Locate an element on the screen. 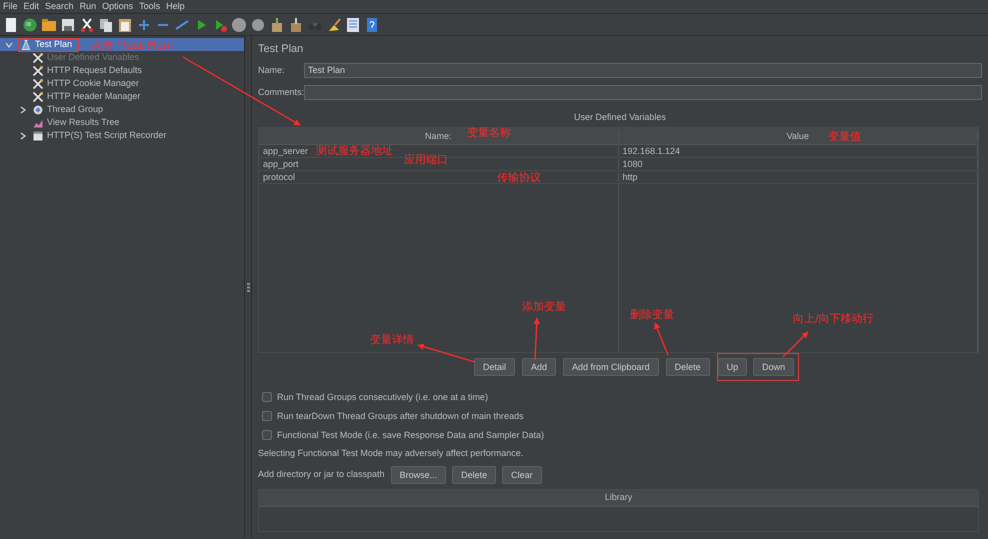 The height and width of the screenshot is (539, 988). annotation-label: 点击 "Test Plan" is located at coordinates (133, 45).